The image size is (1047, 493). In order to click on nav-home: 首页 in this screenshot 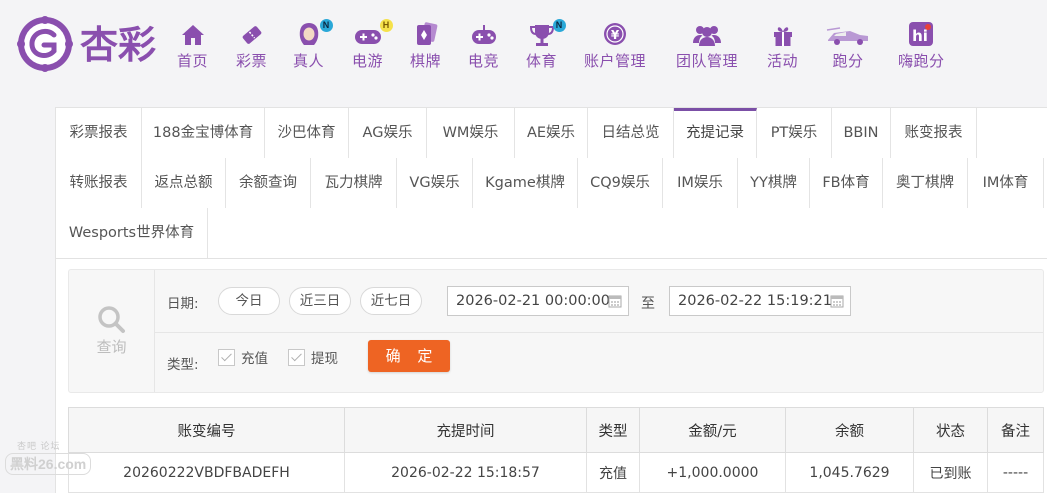, I will do `click(192, 46)`.